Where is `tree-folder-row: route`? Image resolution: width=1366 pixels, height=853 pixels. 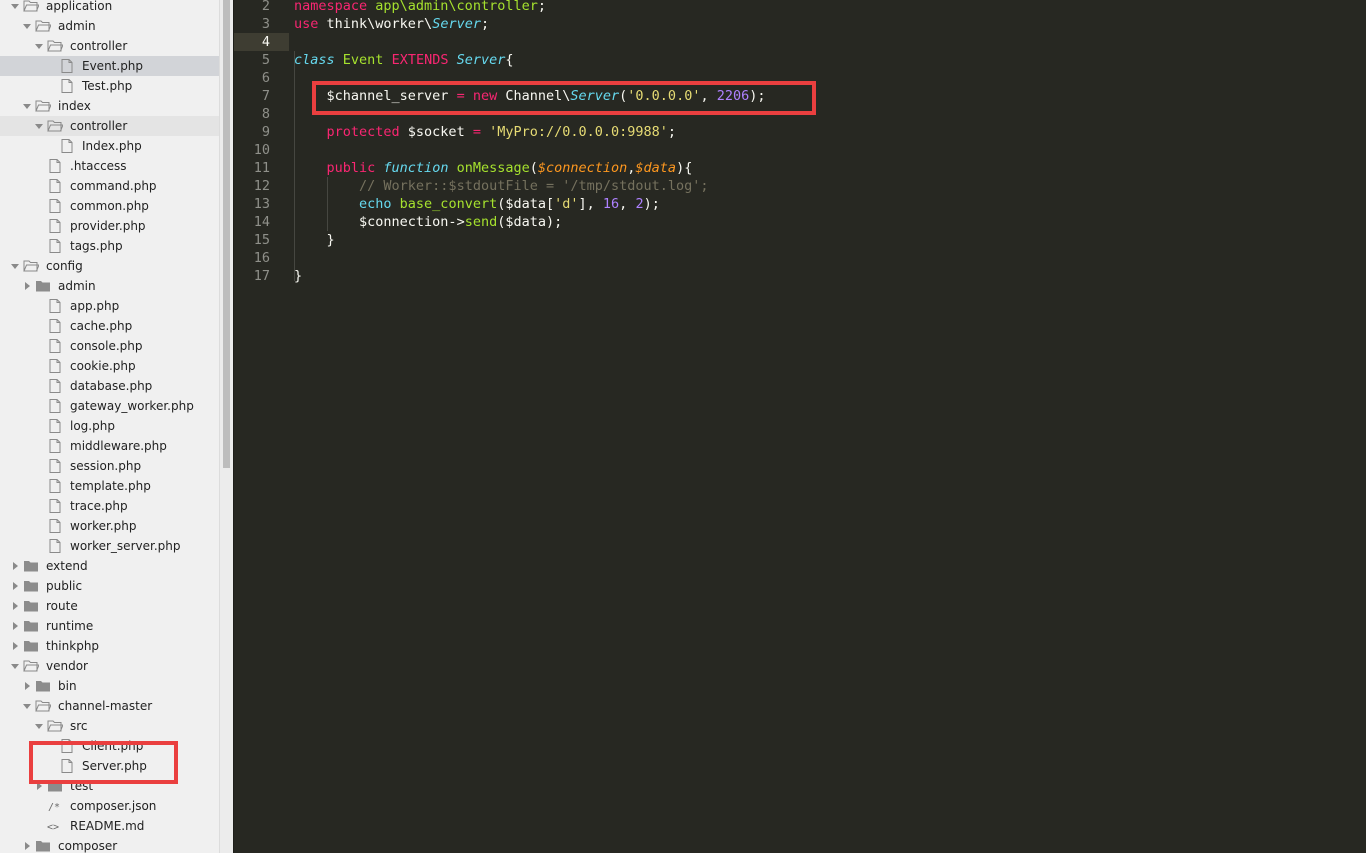 tree-folder-row: route is located at coordinates (109, 606).